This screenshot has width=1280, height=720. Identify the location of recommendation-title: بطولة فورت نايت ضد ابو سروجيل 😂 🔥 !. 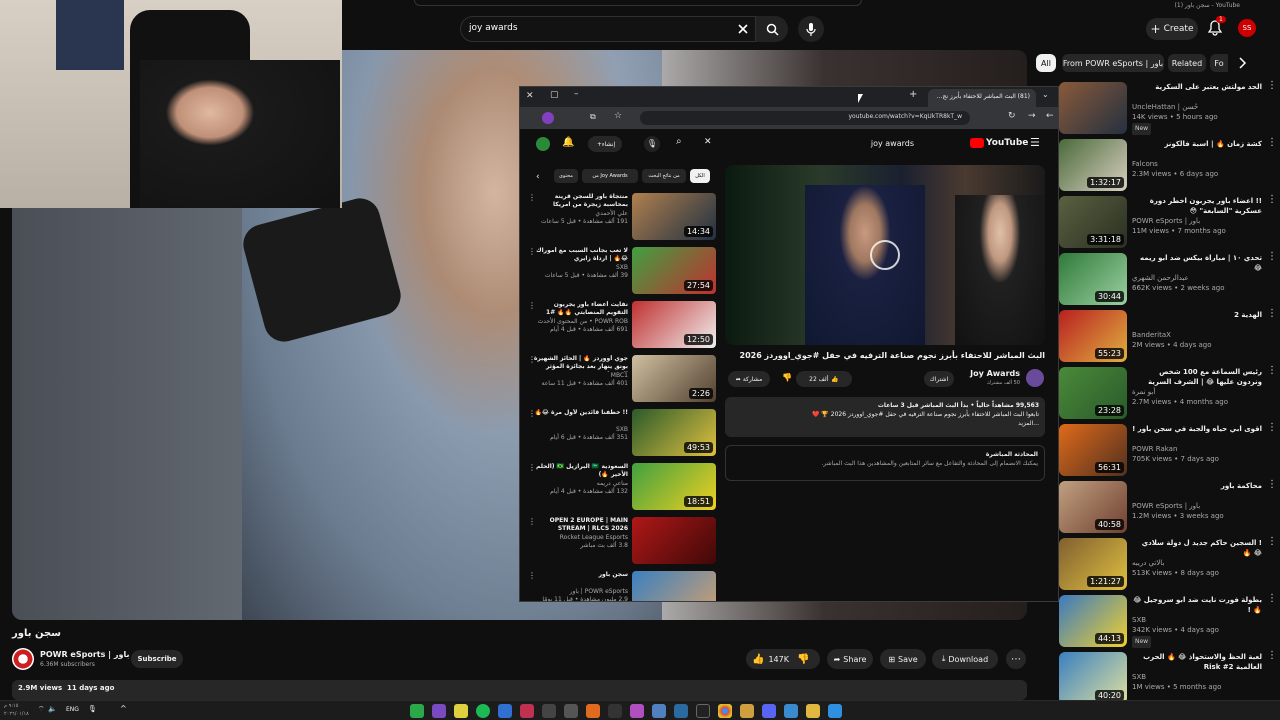
(1197, 605).